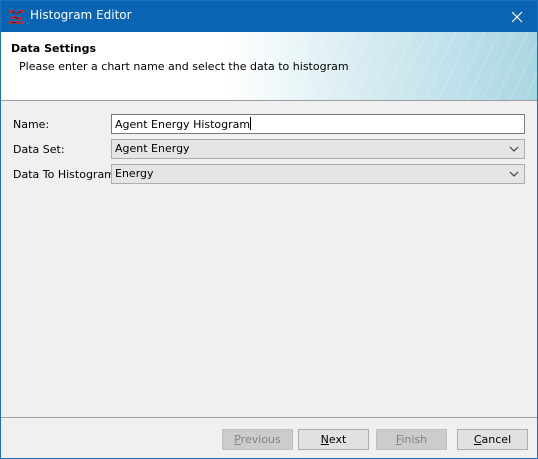  Describe the element at coordinates (251, 123) in the screenshot. I see `text-caret` at that location.